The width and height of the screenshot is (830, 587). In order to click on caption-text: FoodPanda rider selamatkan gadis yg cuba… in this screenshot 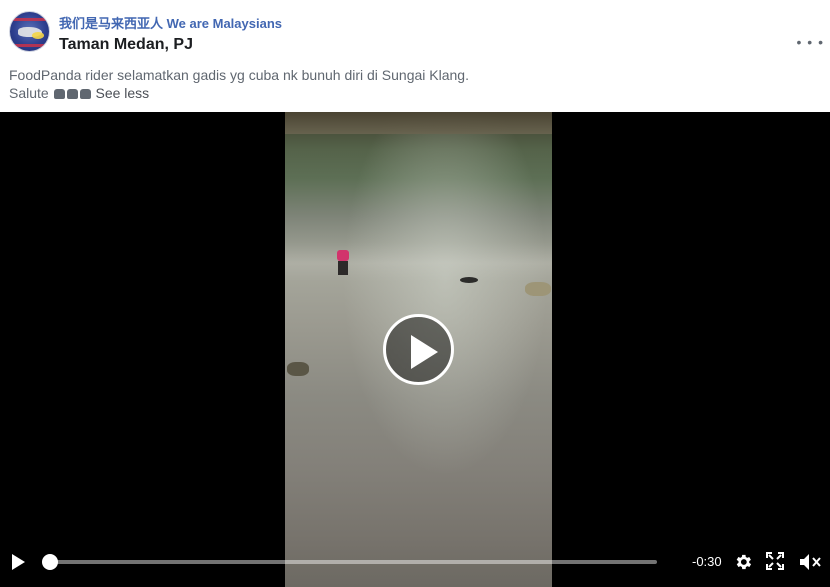, I will do `click(239, 75)`.